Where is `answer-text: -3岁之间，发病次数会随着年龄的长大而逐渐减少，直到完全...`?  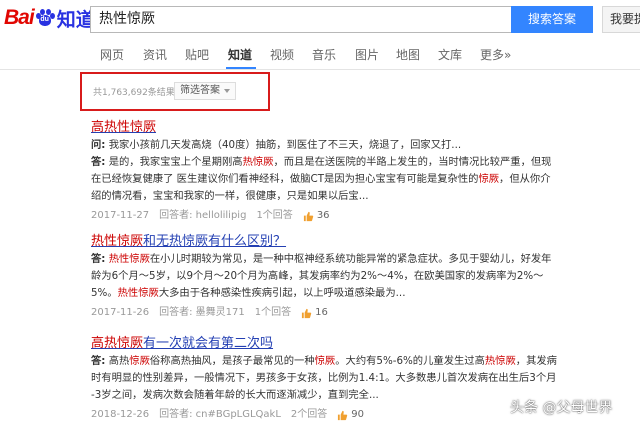 answer-text: -3岁之间，发病次数会随着年龄的长大而逐渐减少，直到完全... is located at coordinates (235, 395).